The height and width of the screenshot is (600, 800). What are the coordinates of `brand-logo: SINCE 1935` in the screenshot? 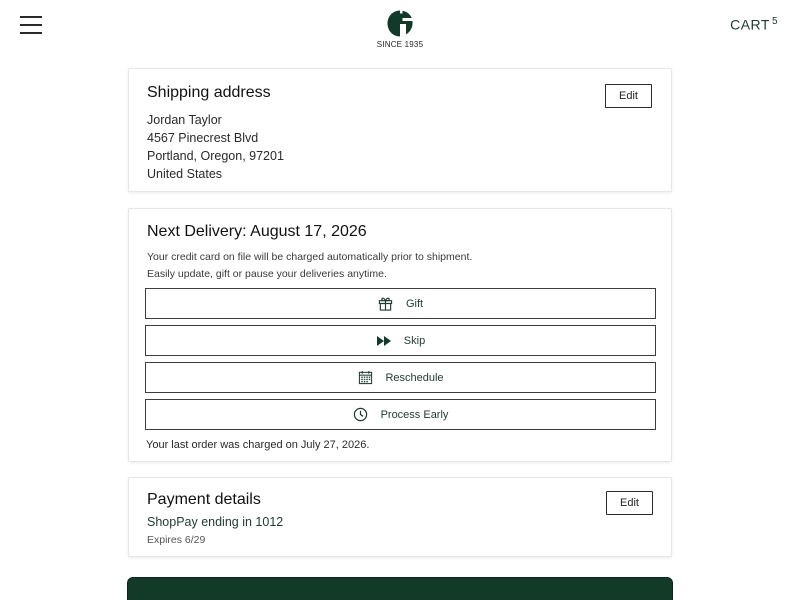 It's located at (400, 29).